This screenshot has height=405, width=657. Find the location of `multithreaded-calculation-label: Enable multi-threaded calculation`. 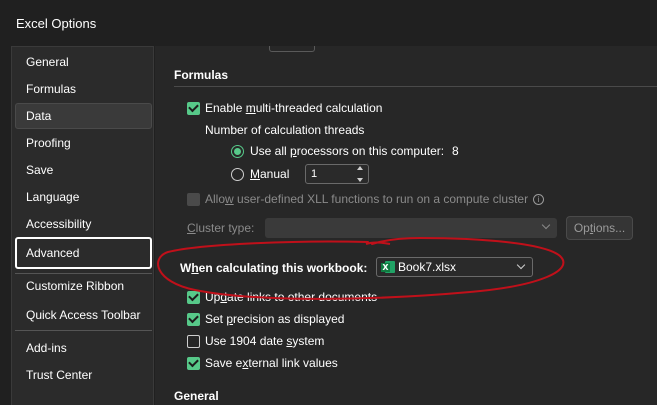

multithreaded-calculation-label: Enable multi-threaded calculation is located at coordinates (294, 108).